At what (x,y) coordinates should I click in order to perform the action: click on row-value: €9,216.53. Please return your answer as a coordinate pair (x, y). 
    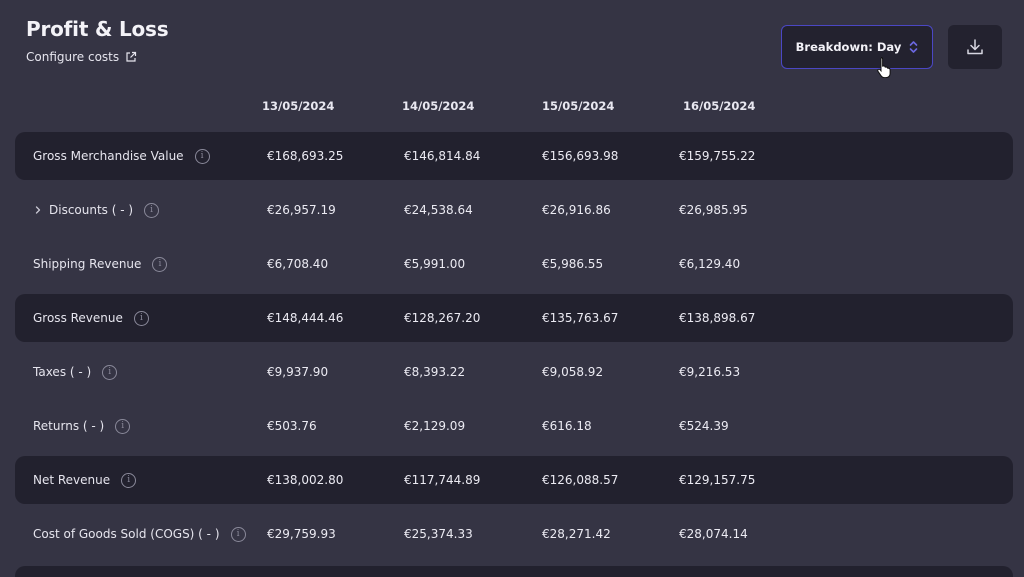
    Looking at the image, I should click on (710, 372).